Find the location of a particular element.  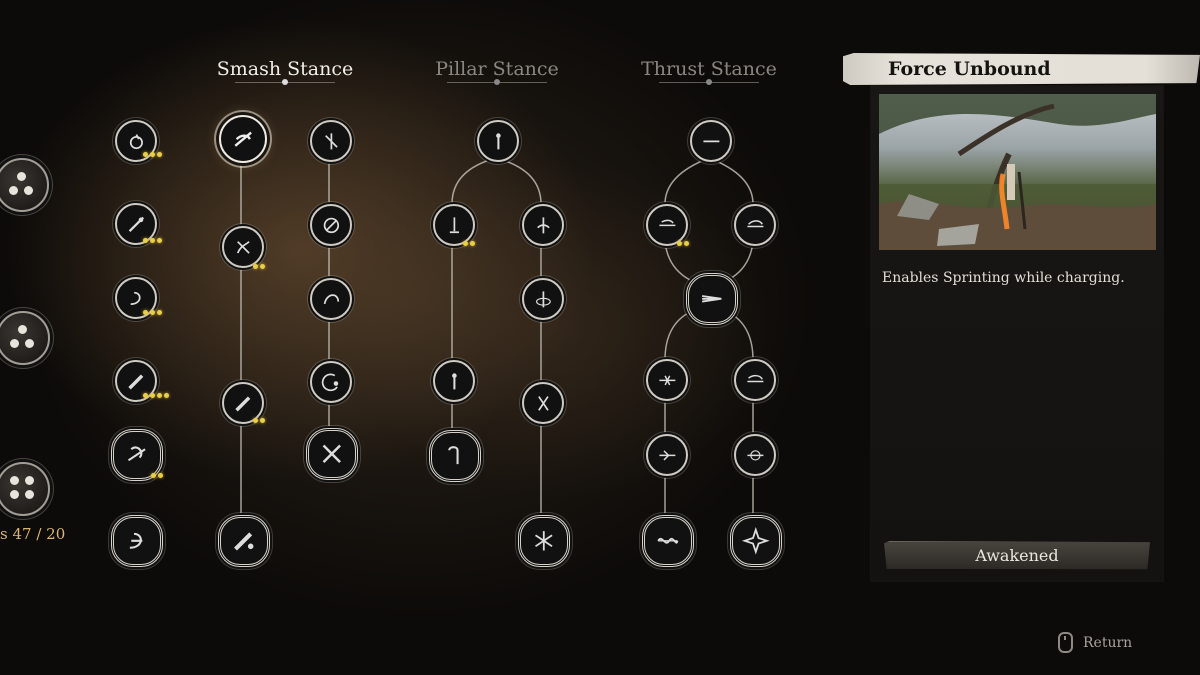

helix-icon is located at coordinates (668, 541).